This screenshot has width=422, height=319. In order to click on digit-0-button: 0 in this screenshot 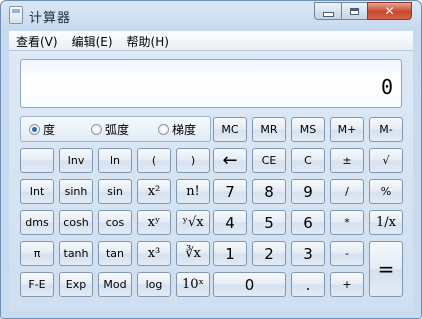, I will do `click(249, 284)`.